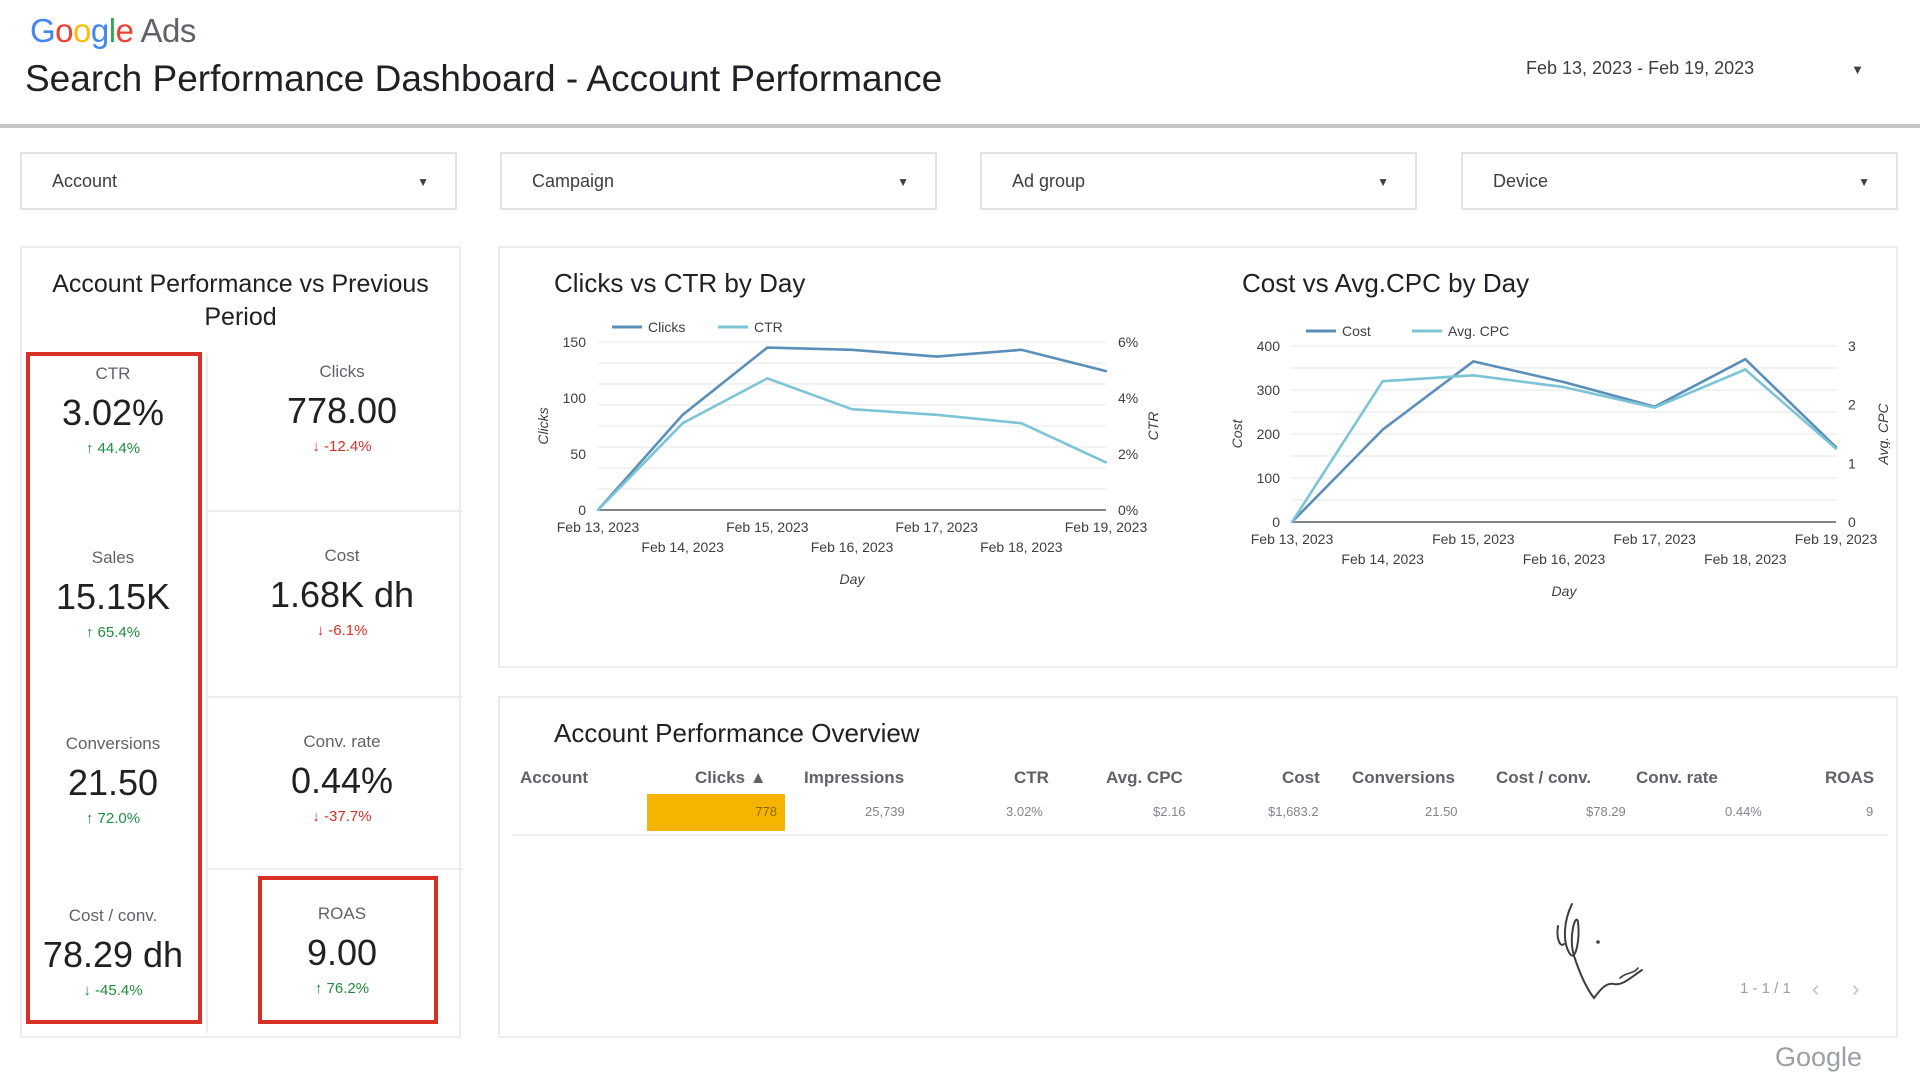 Image resolution: width=1920 pixels, height=1080 pixels. I want to click on chart-title: Clicks vs CTR by Day, so click(680, 283).